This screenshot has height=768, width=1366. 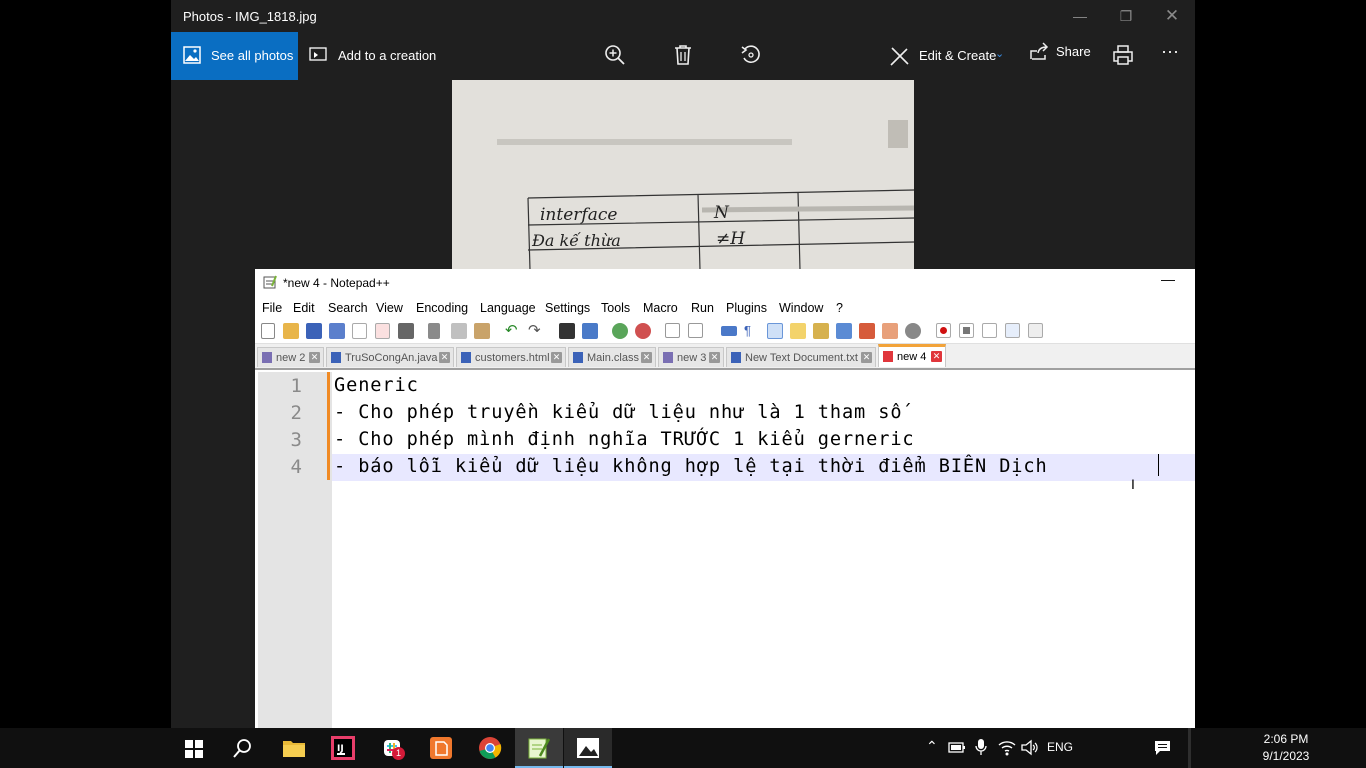 I want to click on show-hidden-icons-chevron-icon: ⌃, so click(x=932, y=746).